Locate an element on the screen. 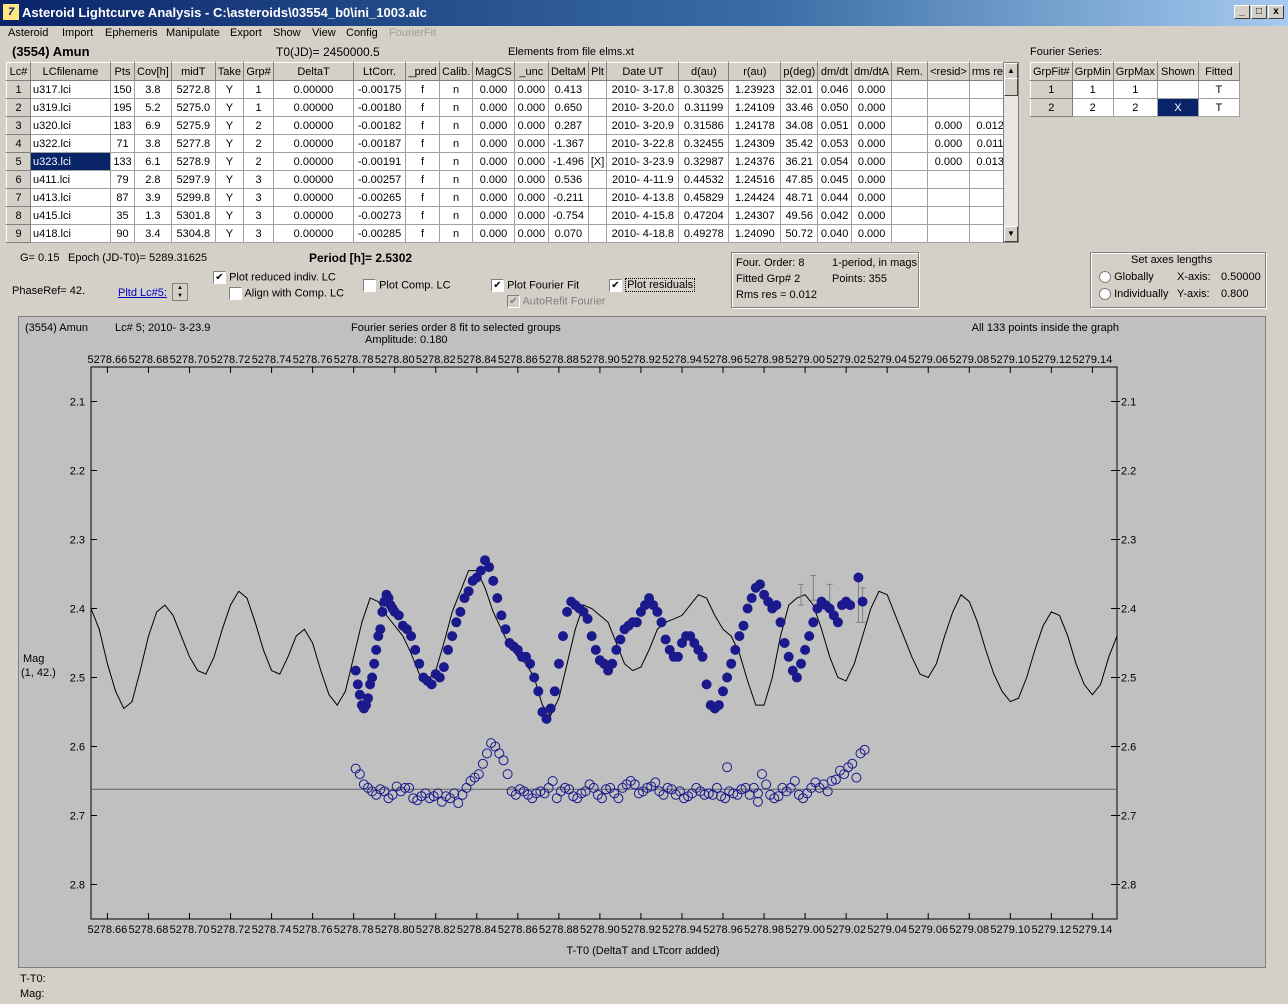  fourier-col-header: GrpMax is located at coordinates (1135, 71).